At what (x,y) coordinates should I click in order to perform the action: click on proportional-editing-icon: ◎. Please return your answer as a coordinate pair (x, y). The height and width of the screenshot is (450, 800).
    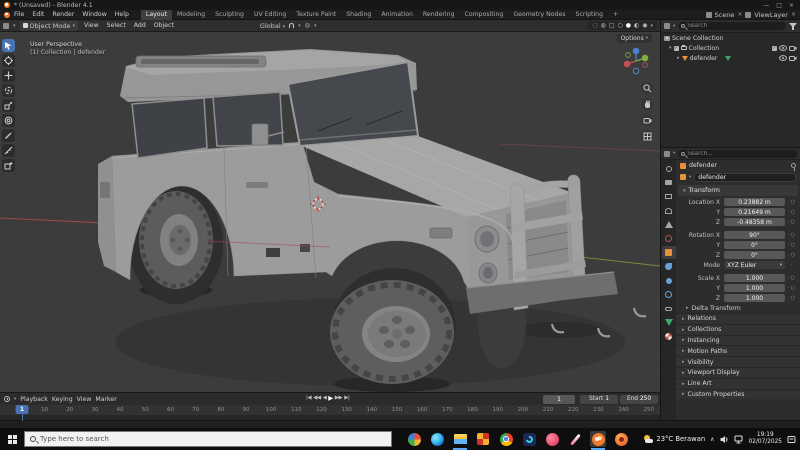
    Looking at the image, I should click on (307, 25).